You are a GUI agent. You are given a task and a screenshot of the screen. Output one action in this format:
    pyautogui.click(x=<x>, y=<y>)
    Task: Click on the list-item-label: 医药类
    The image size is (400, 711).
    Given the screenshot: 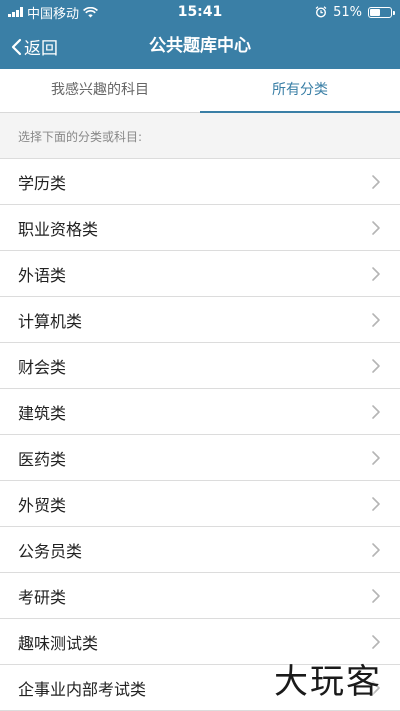 What is the action you would take?
    pyautogui.click(x=42, y=459)
    